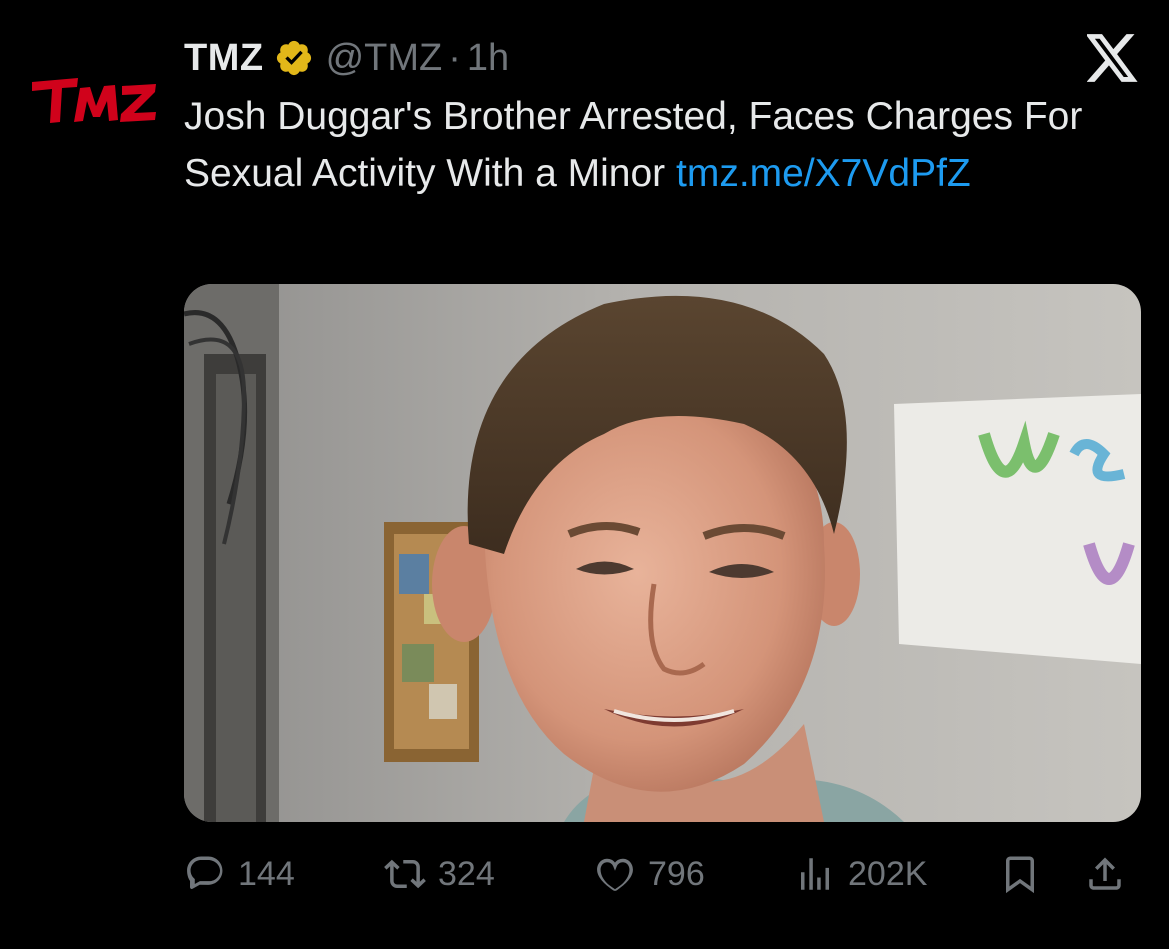  I want to click on tweet-actions: 144 324 796 202K, so click(661, 874).